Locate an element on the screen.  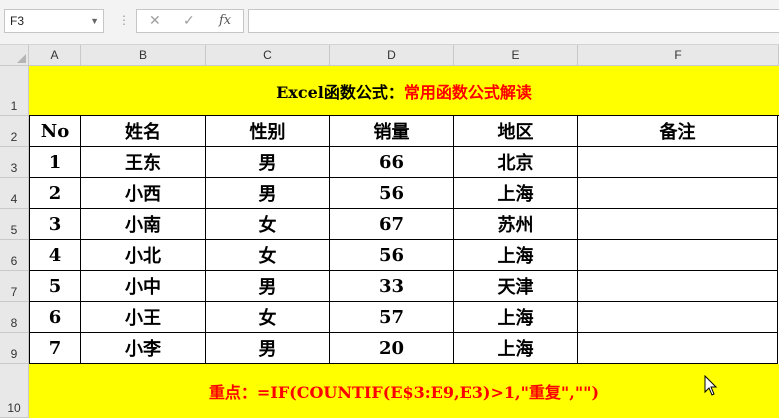
formula-input is located at coordinates (513, 21).